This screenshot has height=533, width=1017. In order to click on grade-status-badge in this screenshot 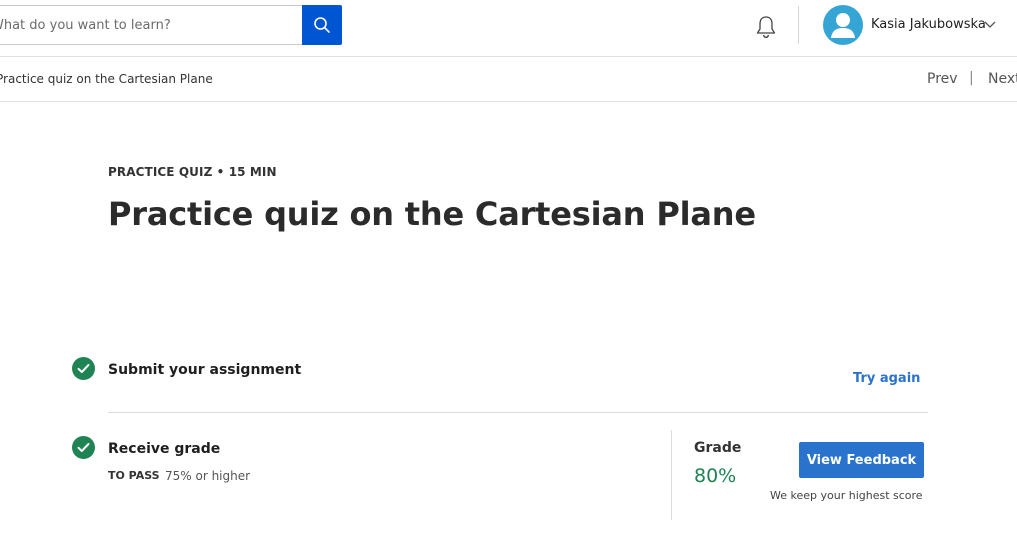, I will do `click(83, 447)`.